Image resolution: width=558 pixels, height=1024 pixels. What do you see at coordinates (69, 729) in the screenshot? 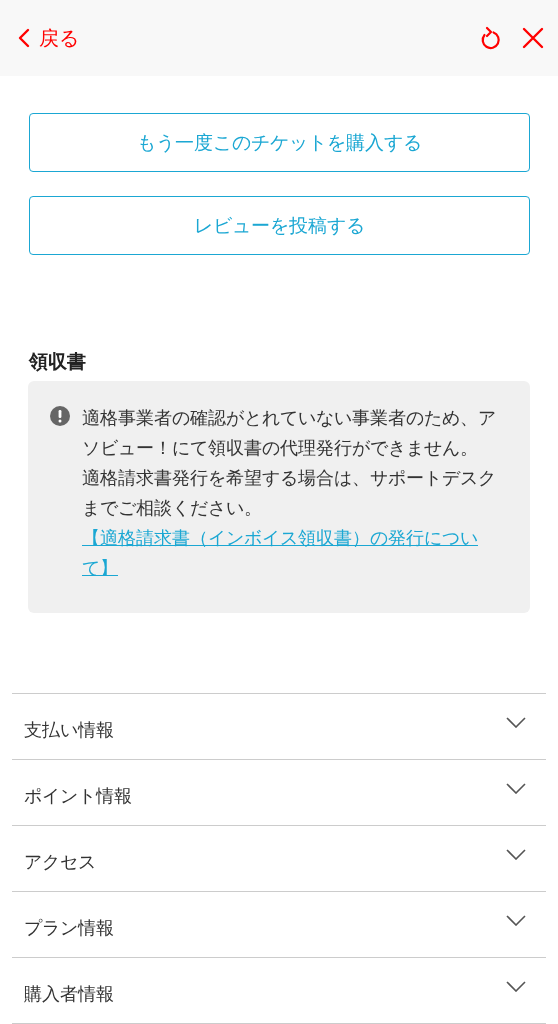
I see `accordion-label: 支払い情報` at bounding box center [69, 729].